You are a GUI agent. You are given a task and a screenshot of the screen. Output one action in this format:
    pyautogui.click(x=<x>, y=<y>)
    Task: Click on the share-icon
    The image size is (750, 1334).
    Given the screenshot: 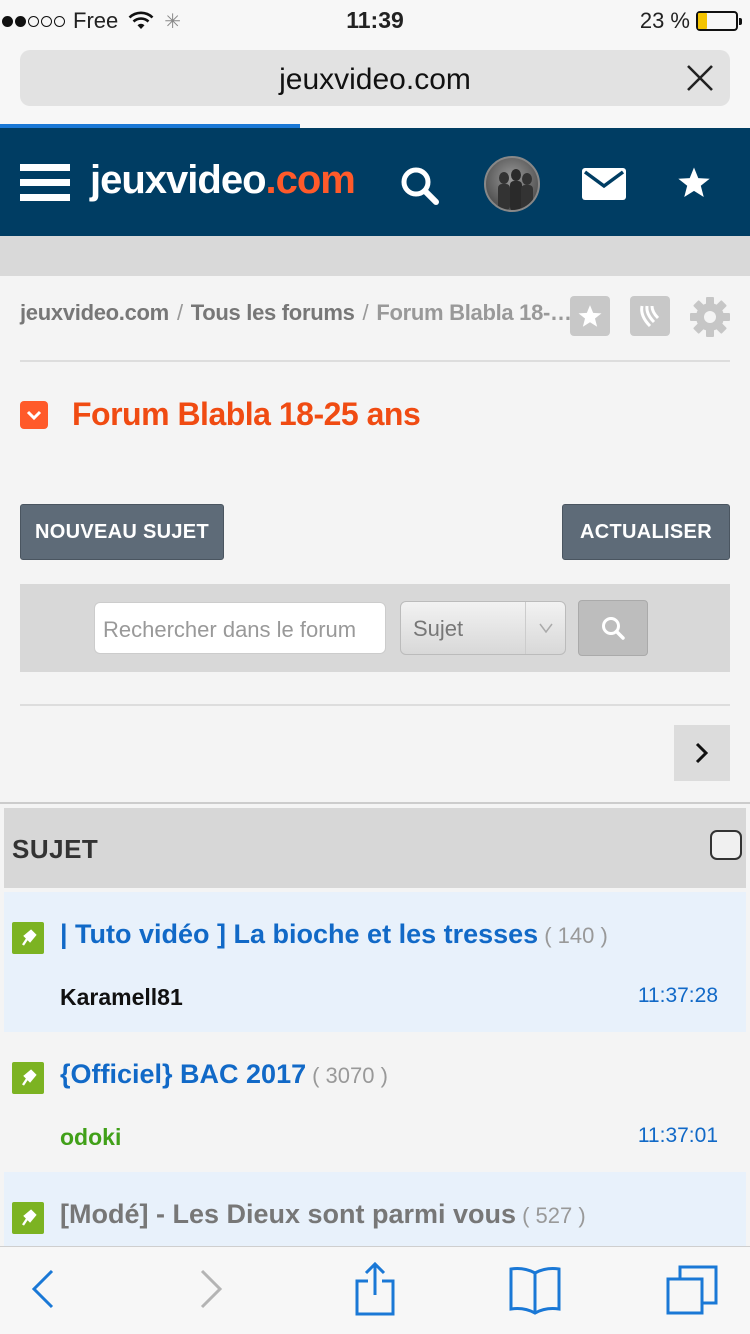 What is the action you would take?
    pyautogui.click(x=375, y=1289)
    